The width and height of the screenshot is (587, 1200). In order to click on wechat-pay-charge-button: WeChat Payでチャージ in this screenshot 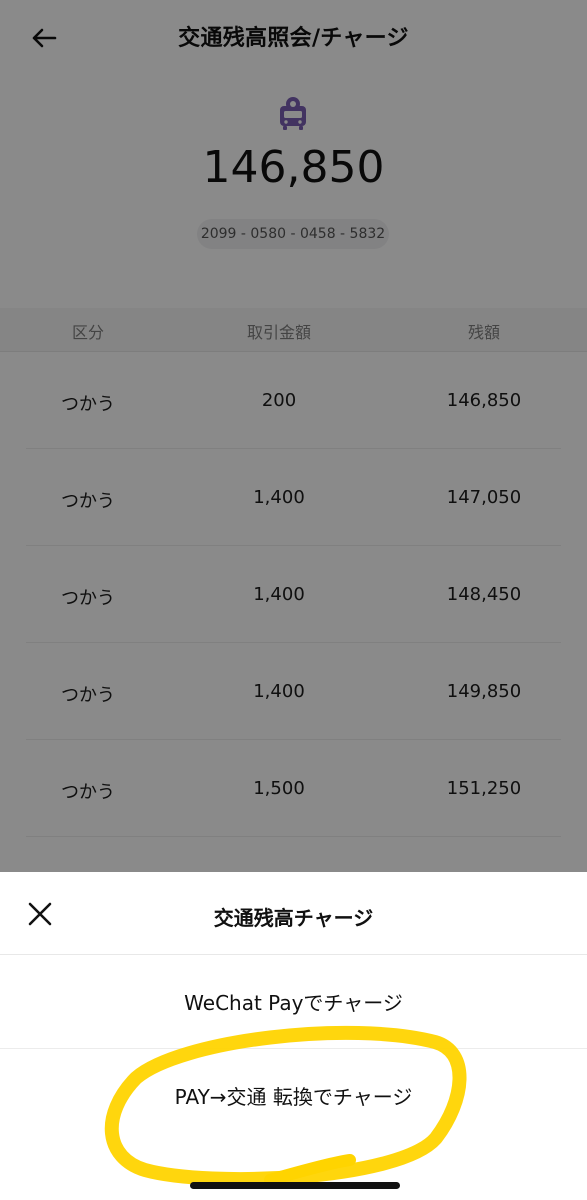, I will do `click(293, 1001)`.